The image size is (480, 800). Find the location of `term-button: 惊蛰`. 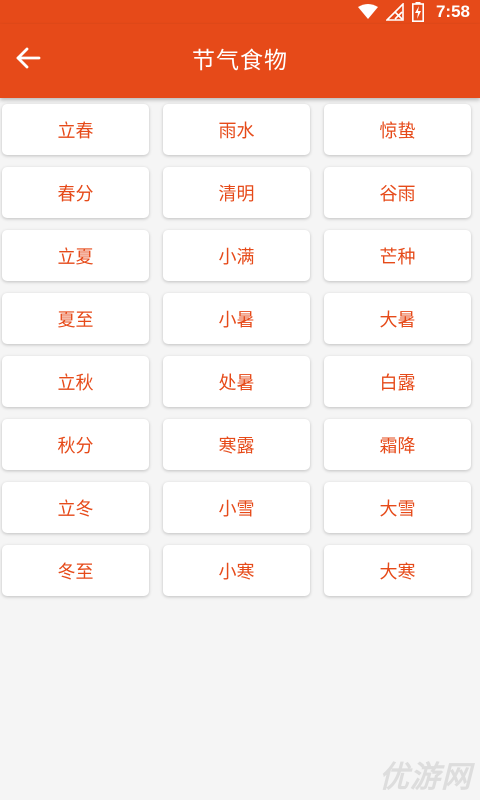

term-button: 惊蛰 is located at coordinates (397, 129).